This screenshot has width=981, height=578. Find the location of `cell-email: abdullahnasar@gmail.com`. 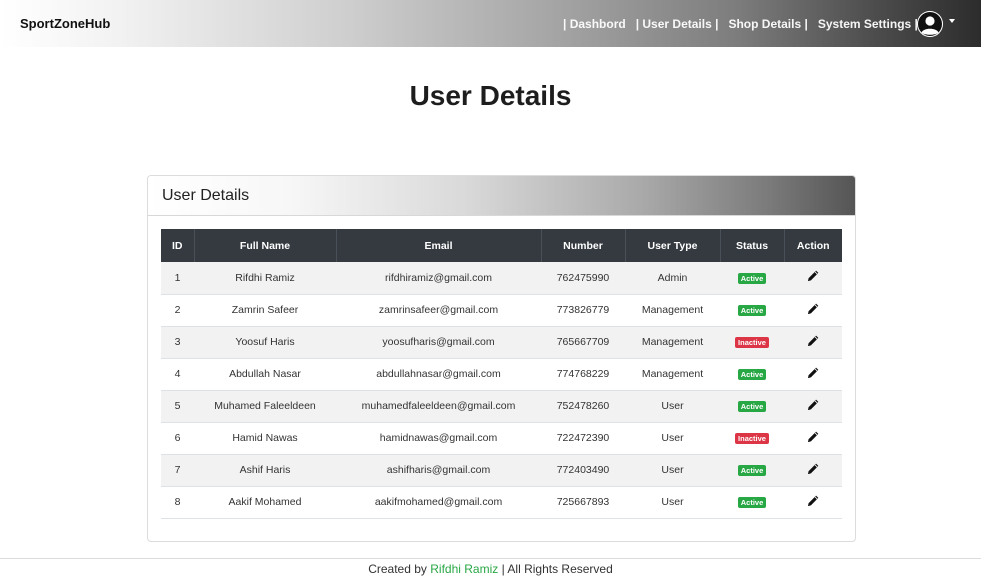

cell-email: abdullahnasar@gmail.com is located at coordinates (438, 374).